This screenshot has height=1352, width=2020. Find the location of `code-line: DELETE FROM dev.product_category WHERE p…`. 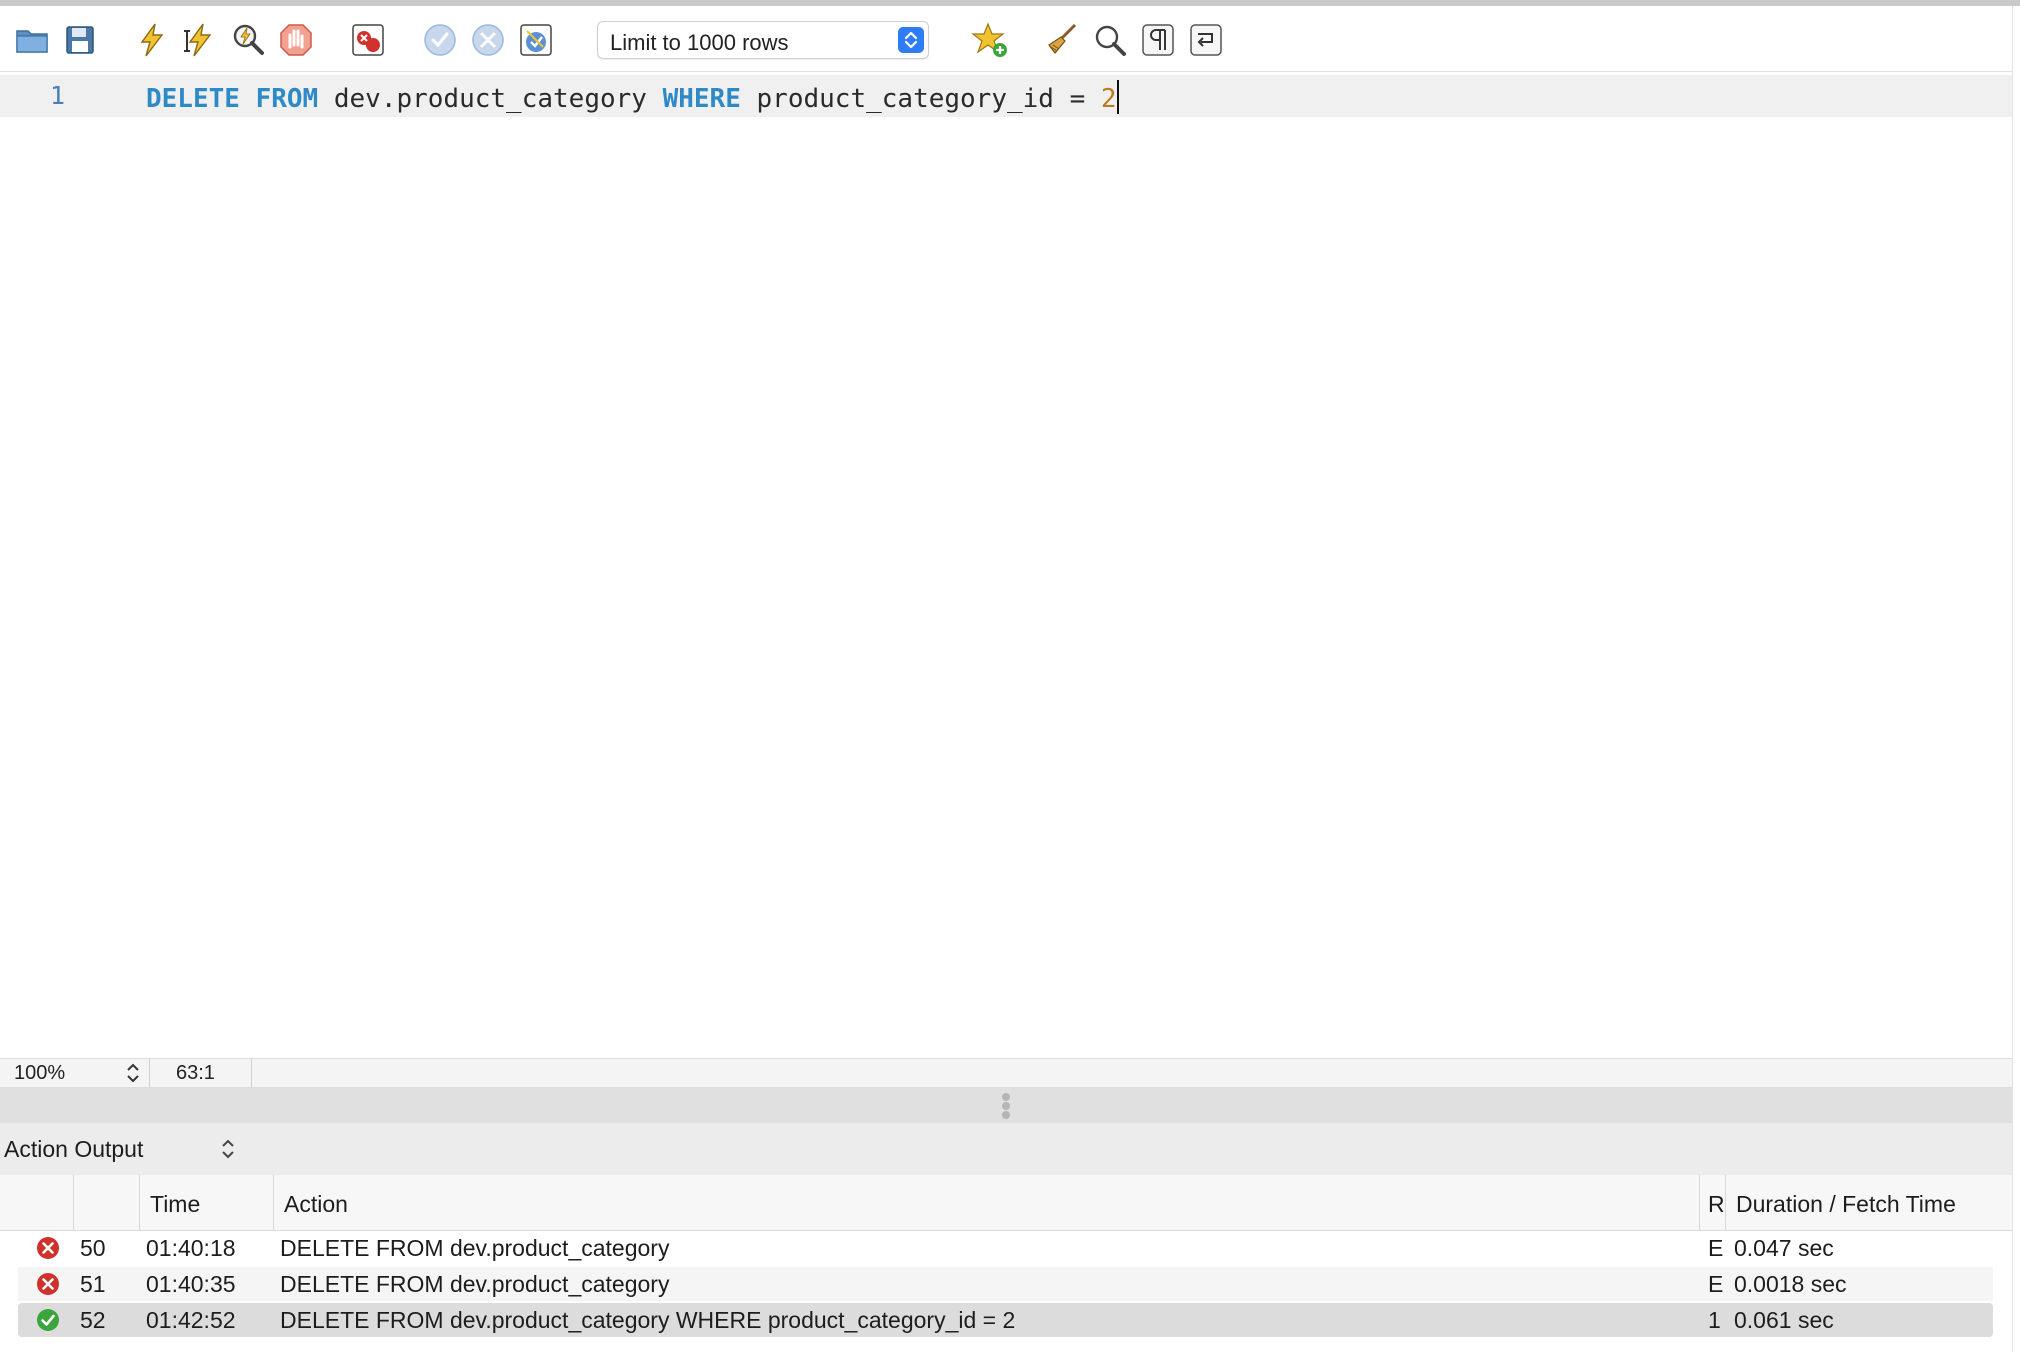

code-line: DELETE FROM dev.product_category WHERE p… is located at coordinates (632, 97).